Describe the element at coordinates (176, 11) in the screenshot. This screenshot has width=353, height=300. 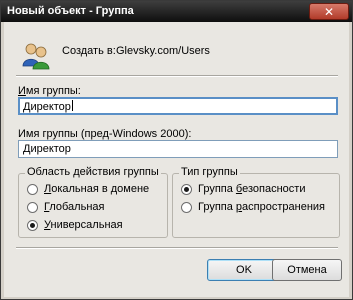
I see `title-bar: Новый объект - Группа ✕` at that location.